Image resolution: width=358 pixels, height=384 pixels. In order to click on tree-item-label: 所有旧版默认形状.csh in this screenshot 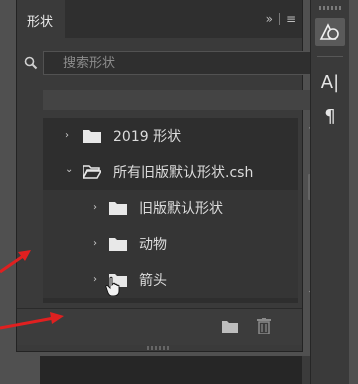, I will do `click(183, 173)`.